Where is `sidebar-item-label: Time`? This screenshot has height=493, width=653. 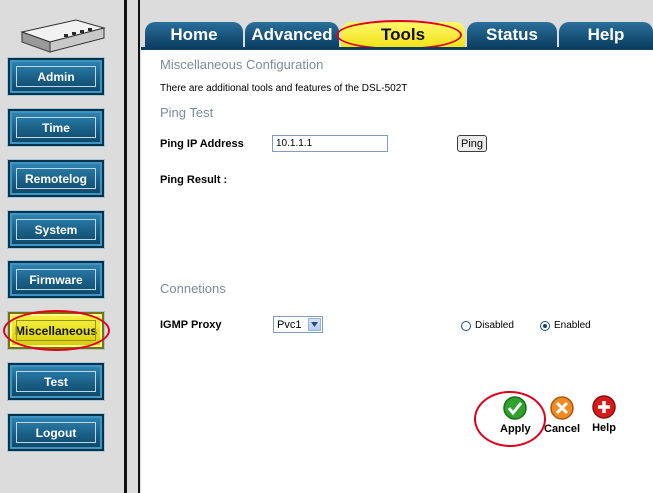
sidebar-item-label: Time is located at coordinates (56, 127).